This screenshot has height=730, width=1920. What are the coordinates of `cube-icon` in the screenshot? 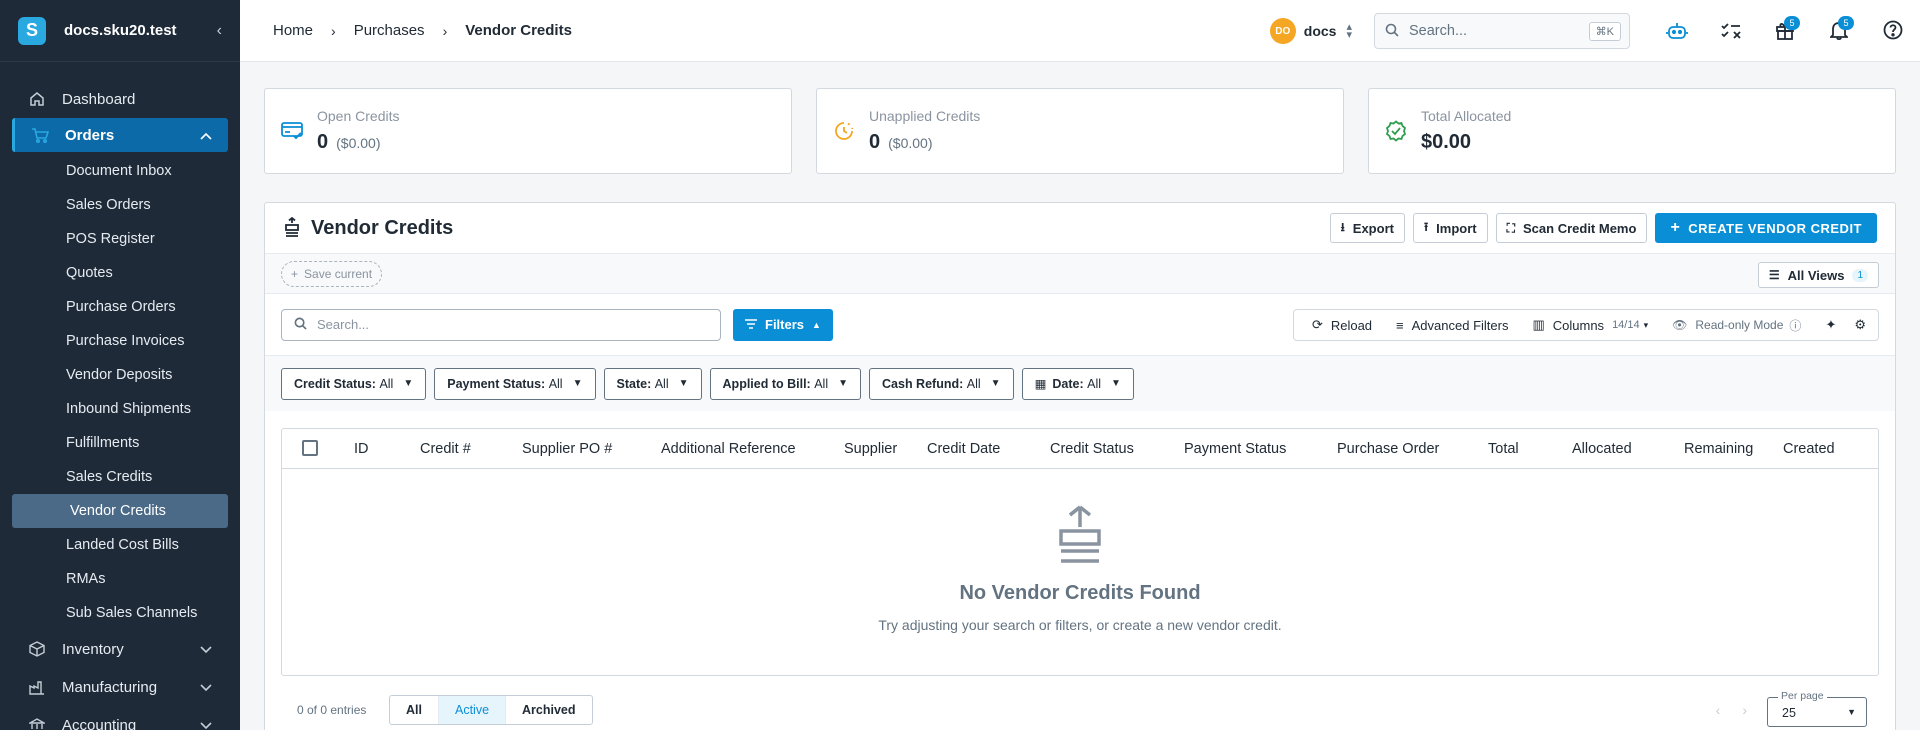 It's located at (37, 649).